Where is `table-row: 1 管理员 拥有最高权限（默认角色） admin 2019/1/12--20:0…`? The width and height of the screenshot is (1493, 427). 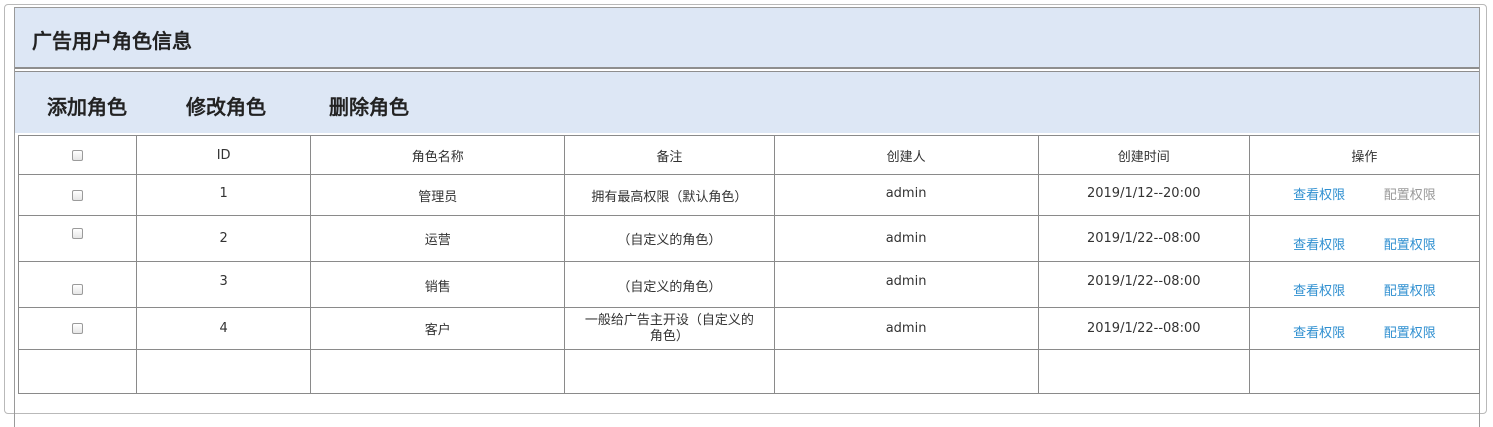
table-row: 1 管理员 拥有最高权限（默认角色） admin 2019/1/12--20:0… is located at coordinates (749, 195).